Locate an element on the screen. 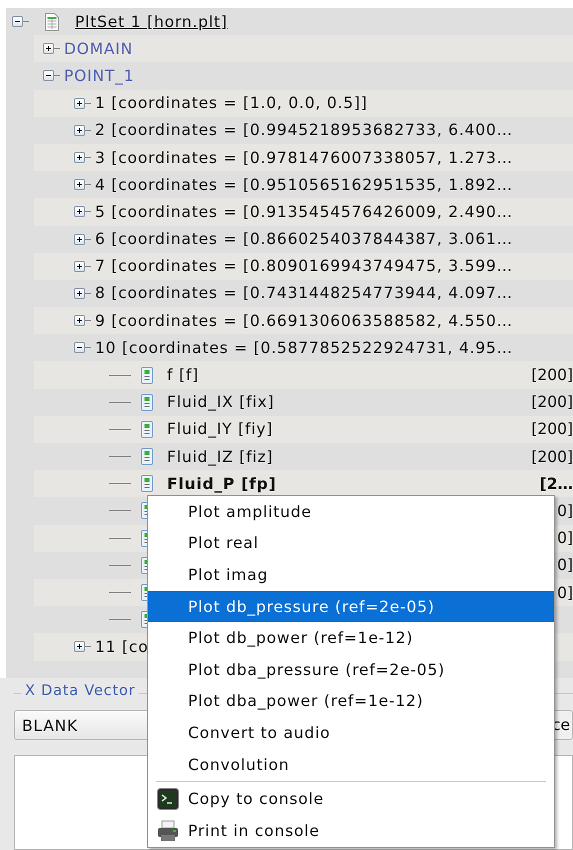  menu-item: Plot real is located at coordinates (351, 544).